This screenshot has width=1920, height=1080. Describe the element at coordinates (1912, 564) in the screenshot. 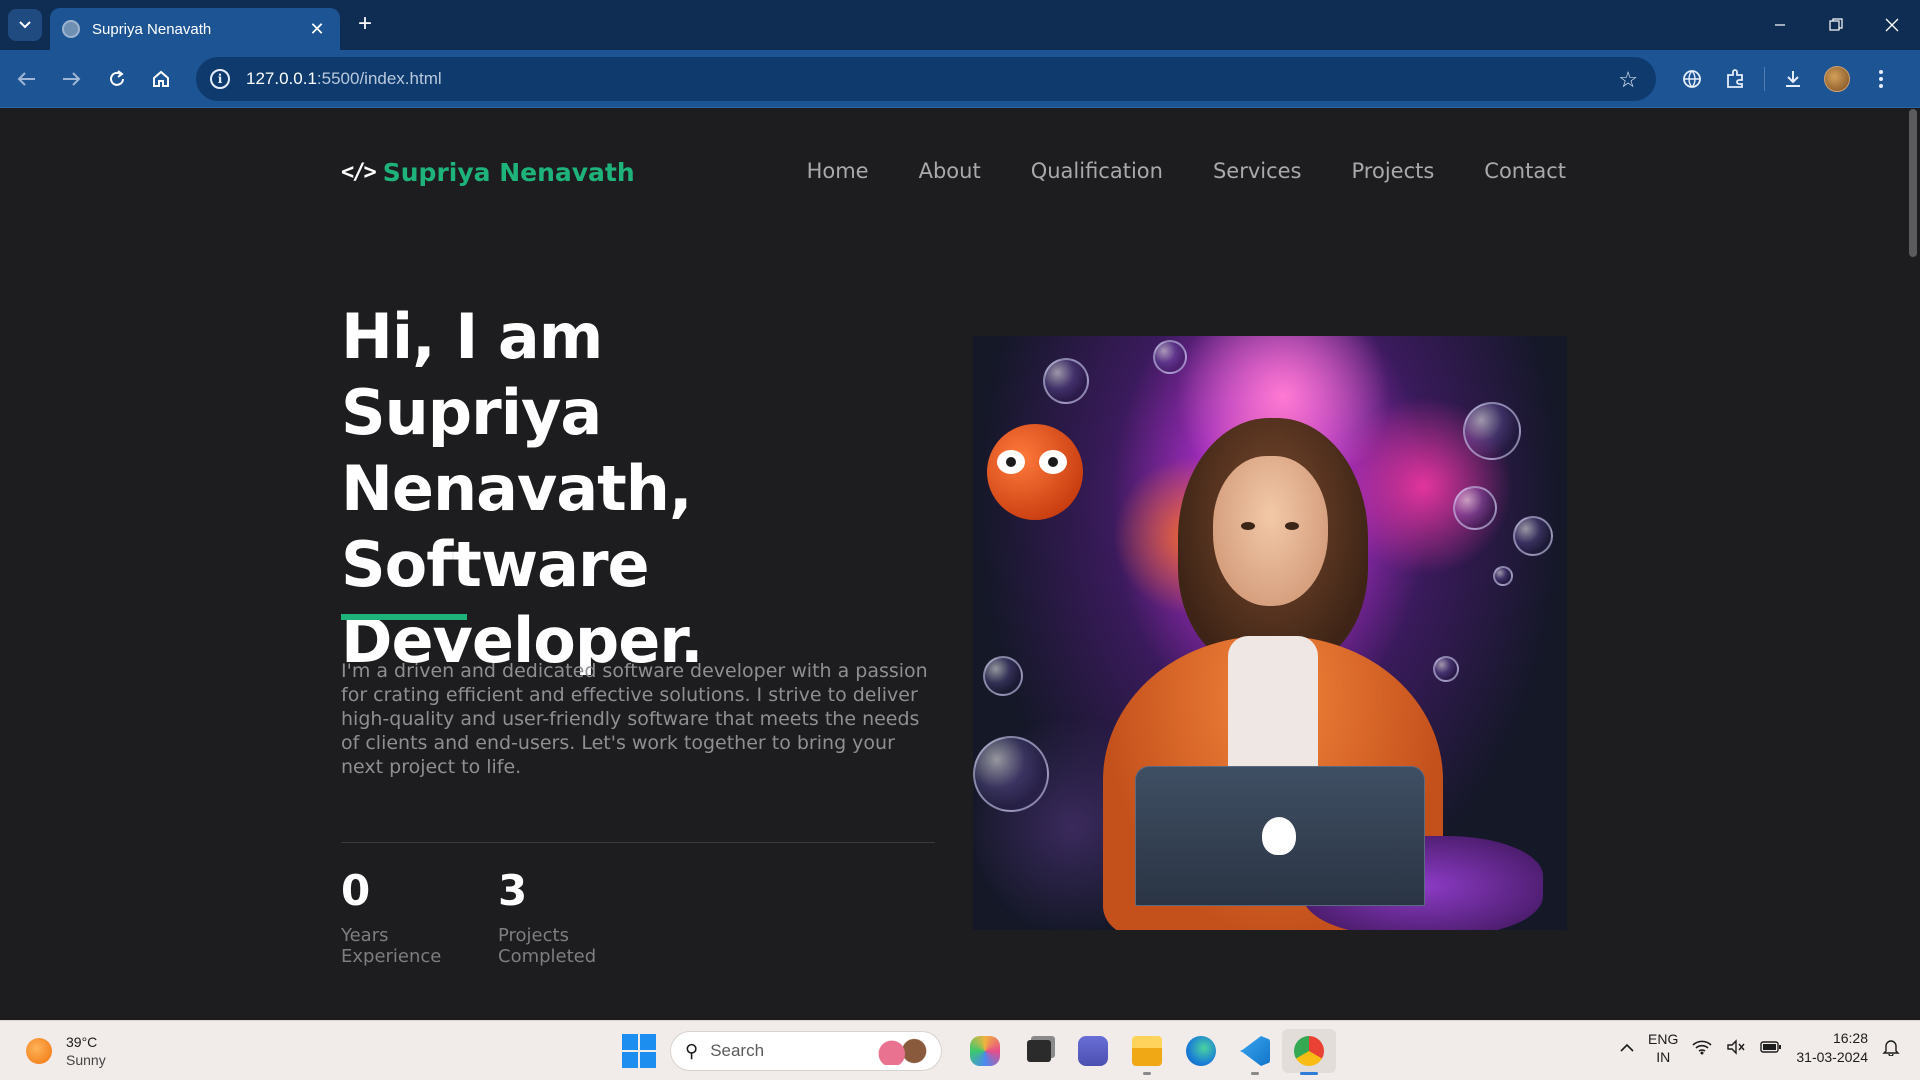

I see `page-scrollbar` at that location.